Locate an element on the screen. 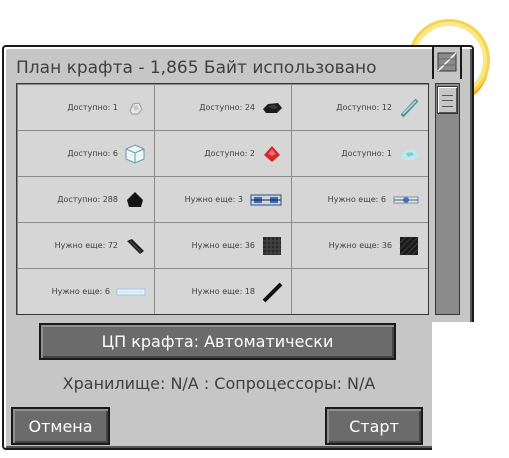 The image size is (509, 458). crafting-grid-icon is located at coordinates (447, 62).